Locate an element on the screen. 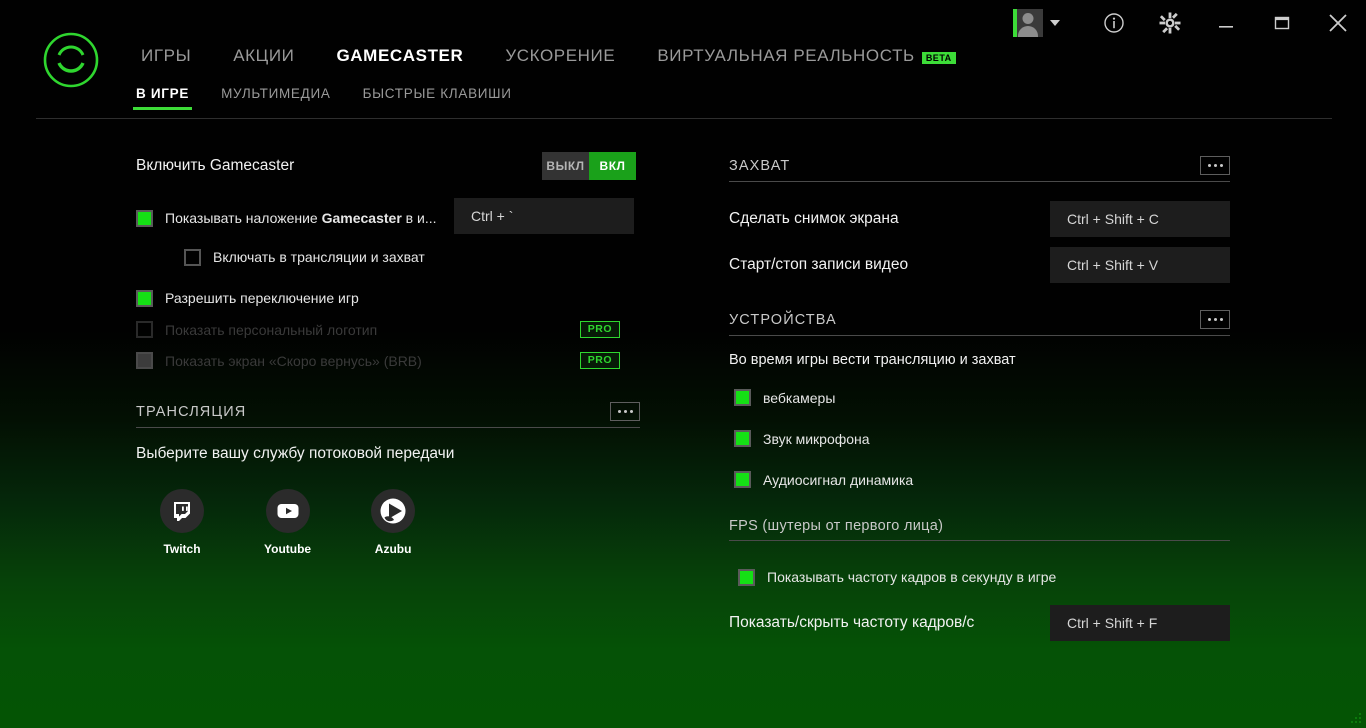  maximize-button is located at coordinates (1282, 23).